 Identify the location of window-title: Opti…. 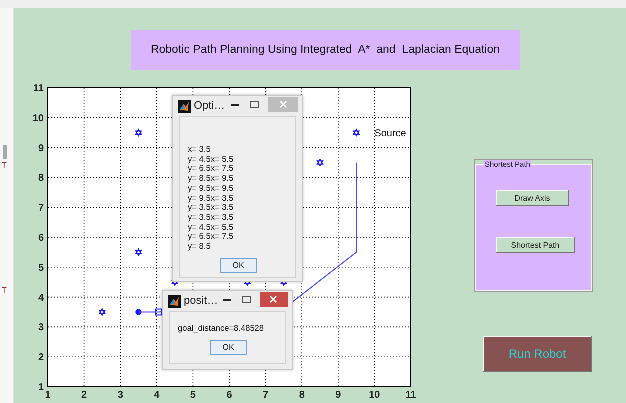
(210, 106).